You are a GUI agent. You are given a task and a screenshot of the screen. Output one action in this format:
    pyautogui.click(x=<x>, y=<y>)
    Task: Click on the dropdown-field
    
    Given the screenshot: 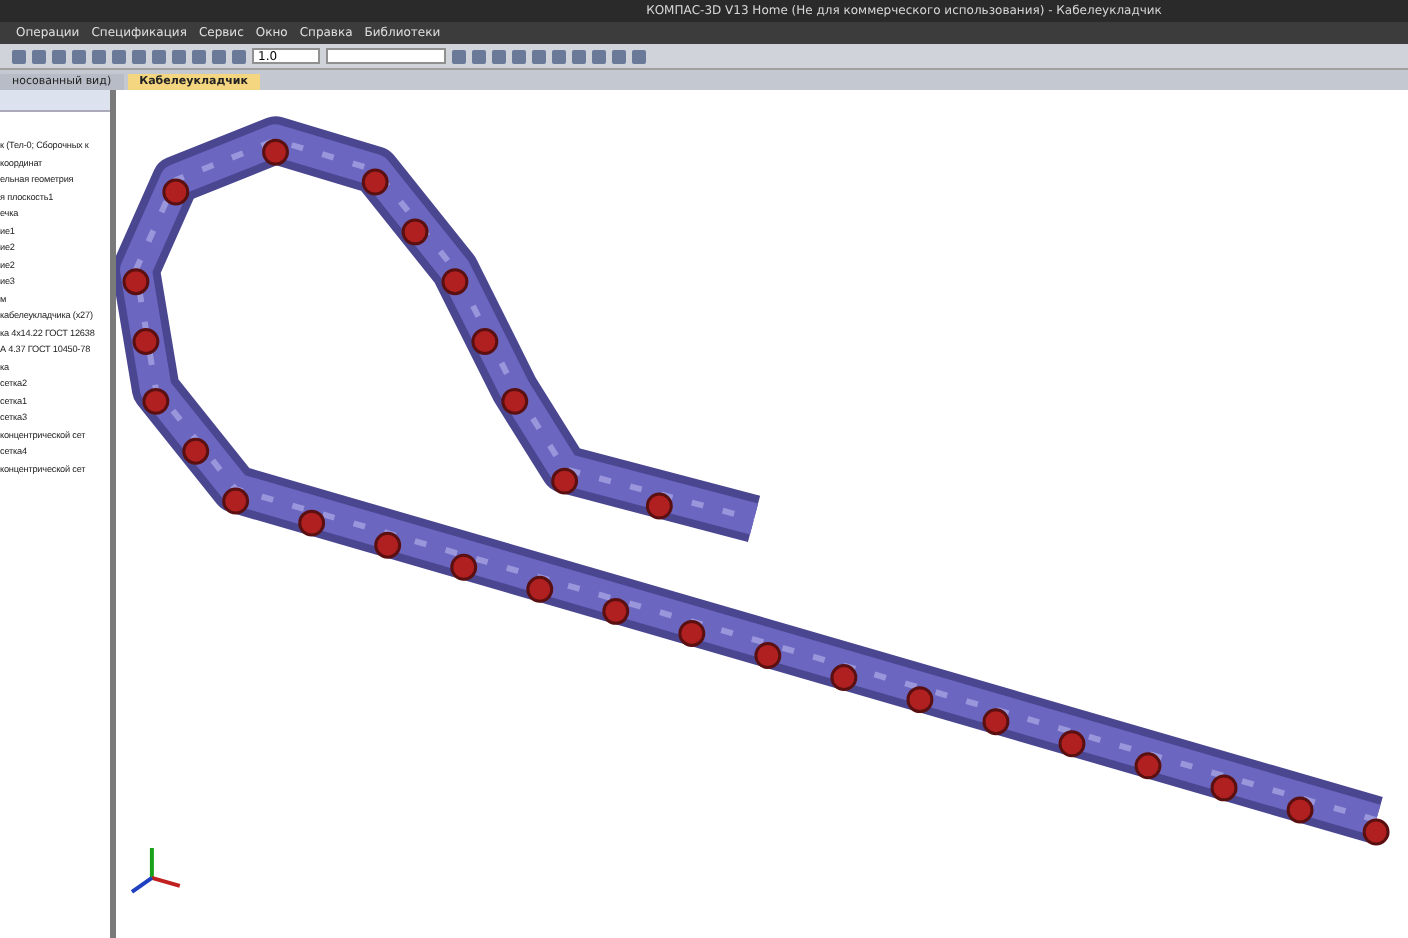 What is the action you would take?
    pyautogui.click(x=386, y=56)
    